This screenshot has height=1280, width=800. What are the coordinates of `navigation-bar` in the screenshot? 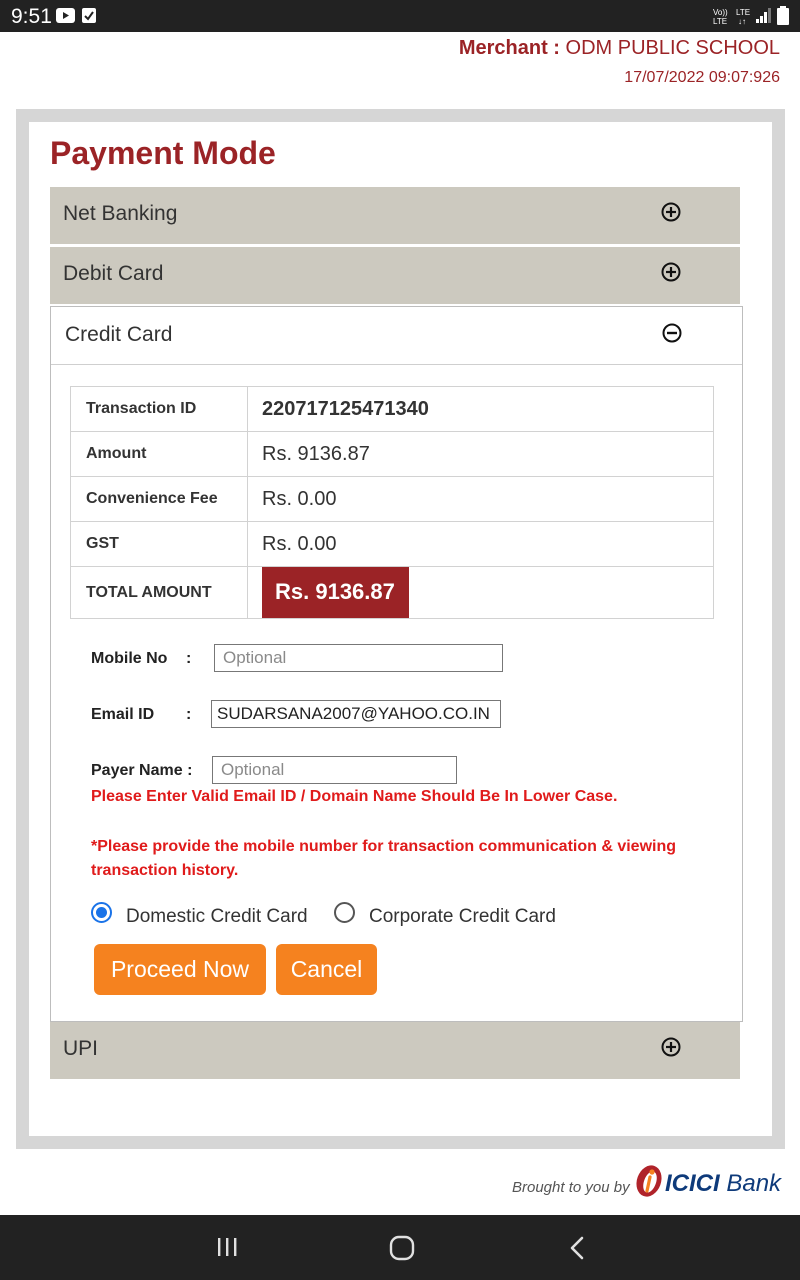 It's located at (400, 1247).